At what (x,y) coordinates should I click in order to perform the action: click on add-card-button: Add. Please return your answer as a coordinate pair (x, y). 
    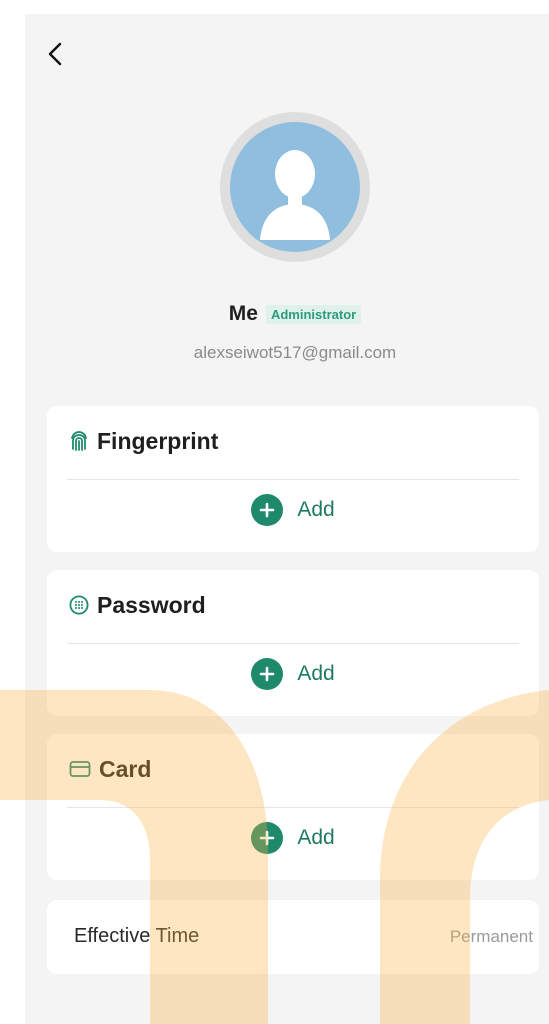
    Looking at the image, I should click on (293, 838).